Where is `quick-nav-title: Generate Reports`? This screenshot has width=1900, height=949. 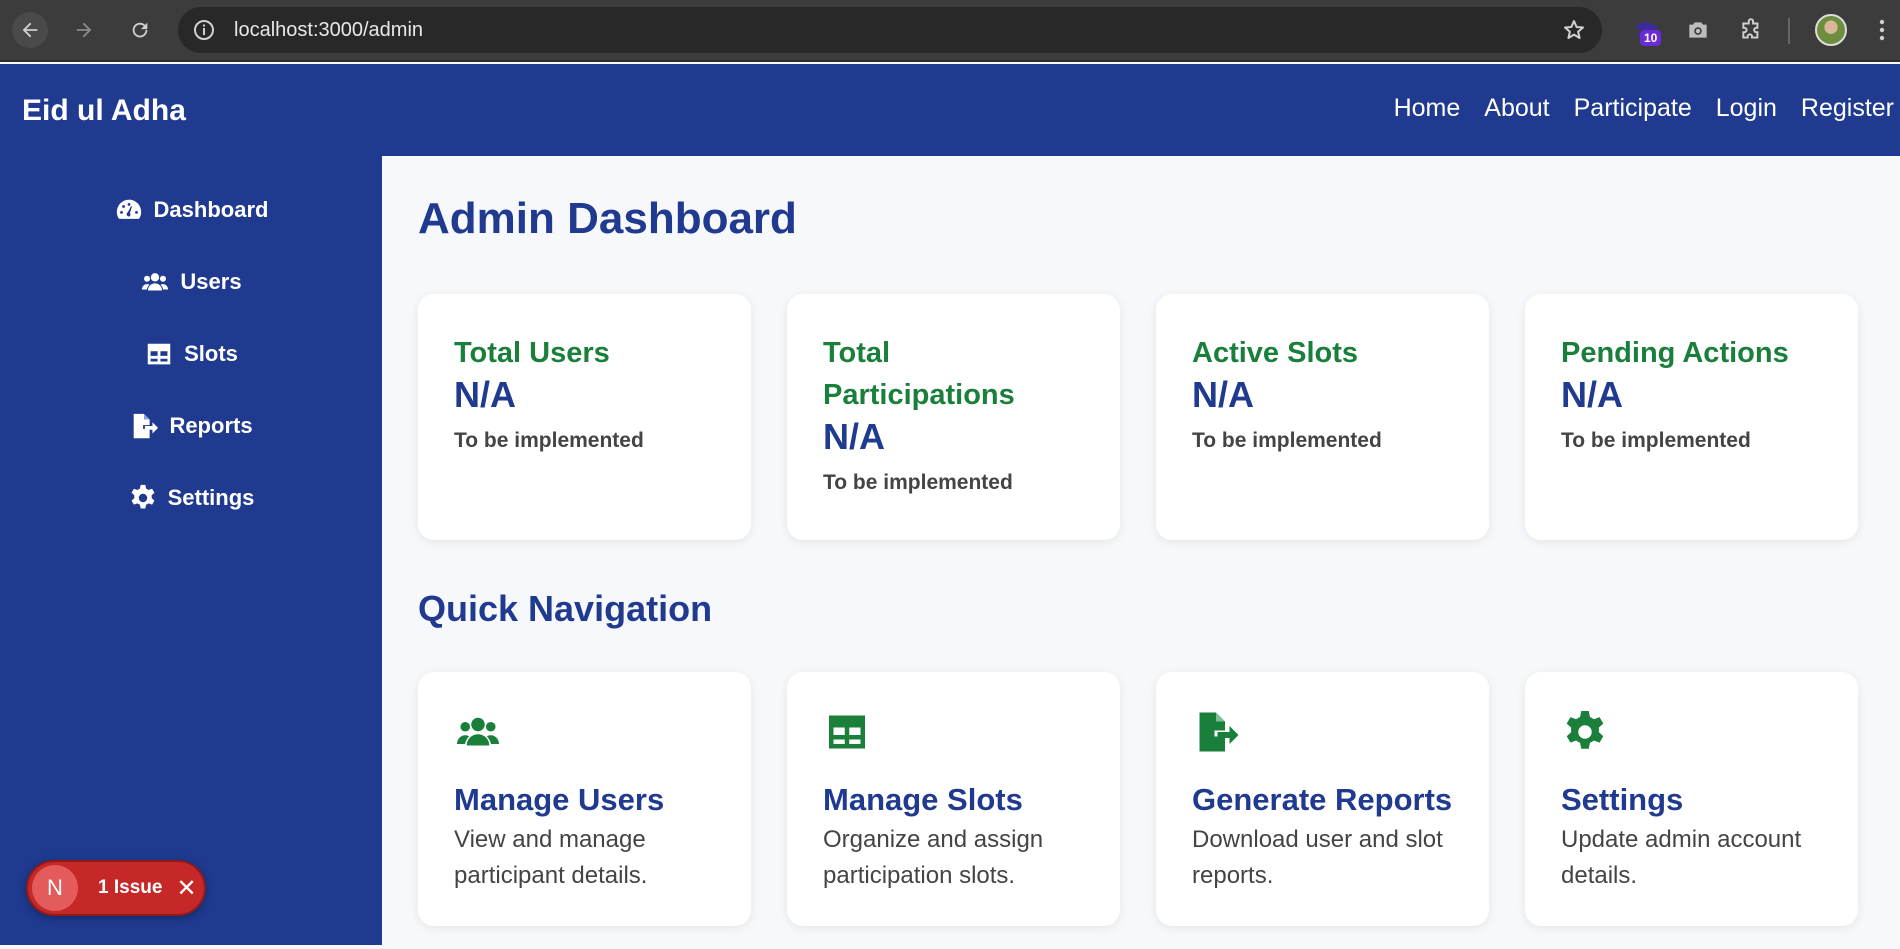 quick-nav-title: Generate Reports is located at coordinates (1322, 799).